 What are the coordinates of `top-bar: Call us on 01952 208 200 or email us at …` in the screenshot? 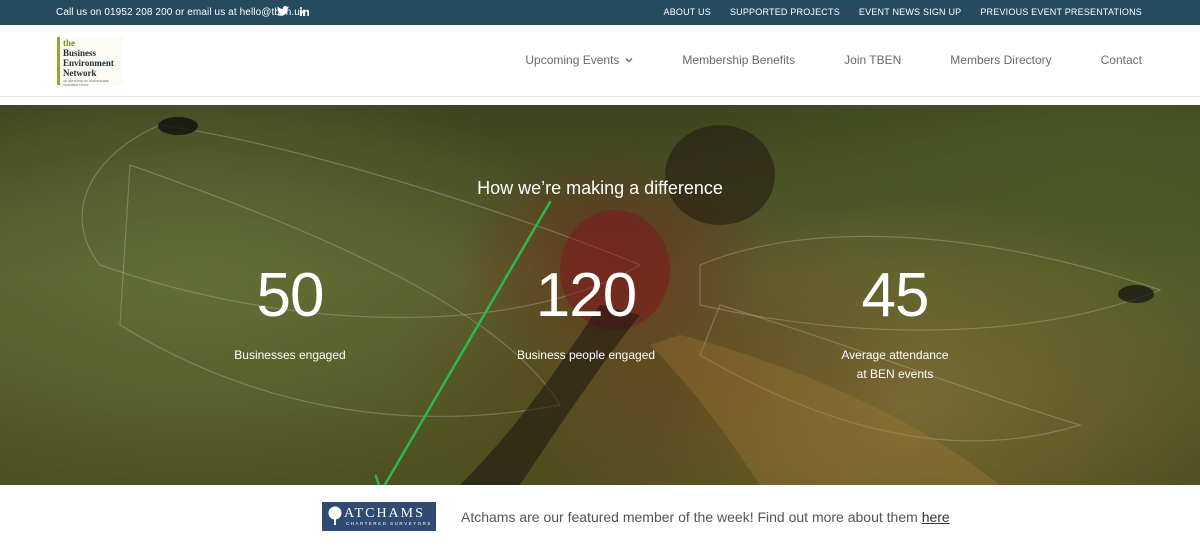 It's located at (600, 12).